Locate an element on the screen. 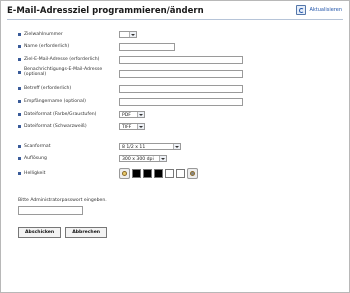 This screenshot has width=350, height=293. scanformat-label: Scanformat is located at coordinates (37, 146).